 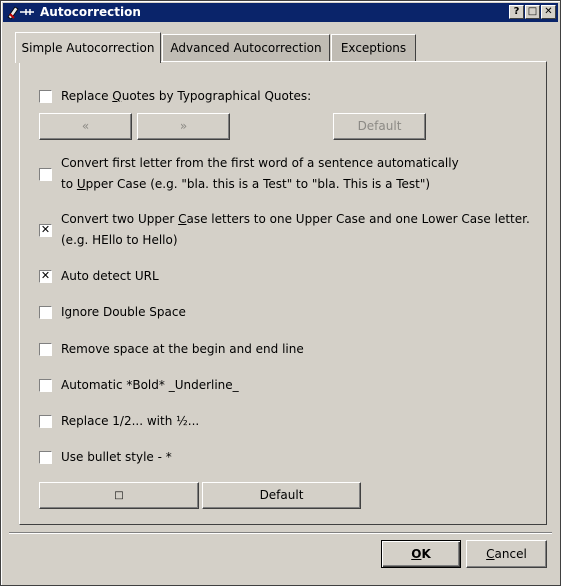 I want to click on cancel-button: Cancel, so click(x=506, y=554).